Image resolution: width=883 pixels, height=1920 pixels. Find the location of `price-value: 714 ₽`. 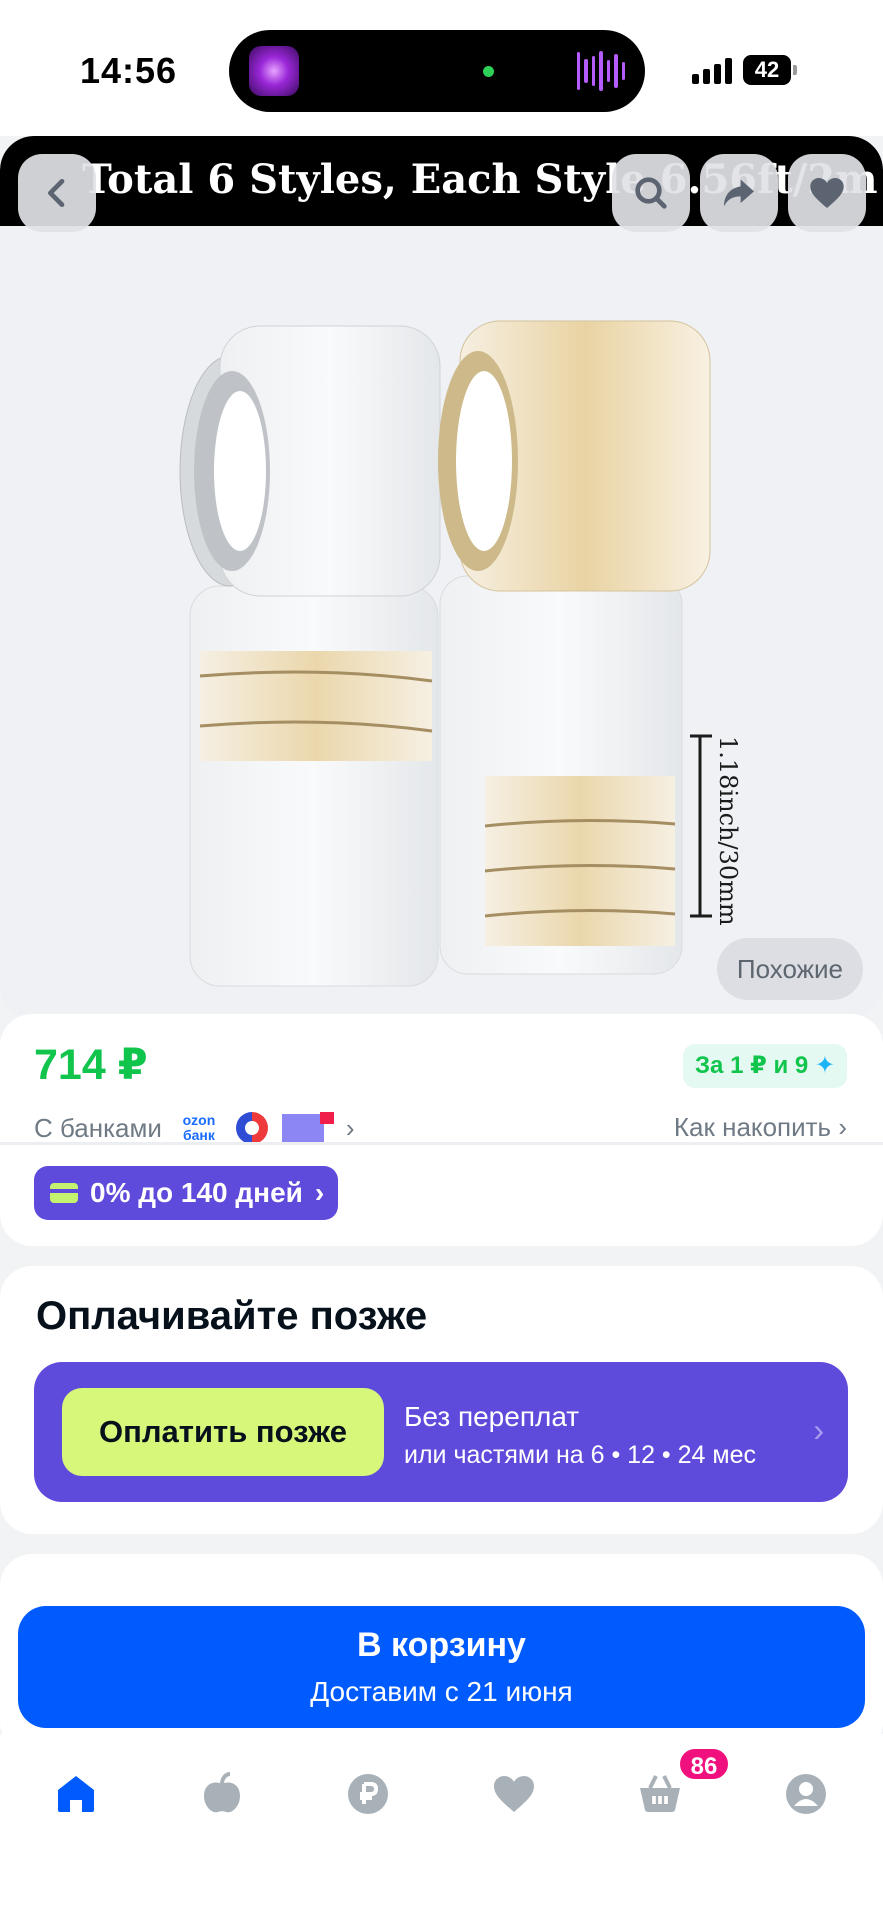

price-value: 714 ₽ is located at coordinates (91, 1065).